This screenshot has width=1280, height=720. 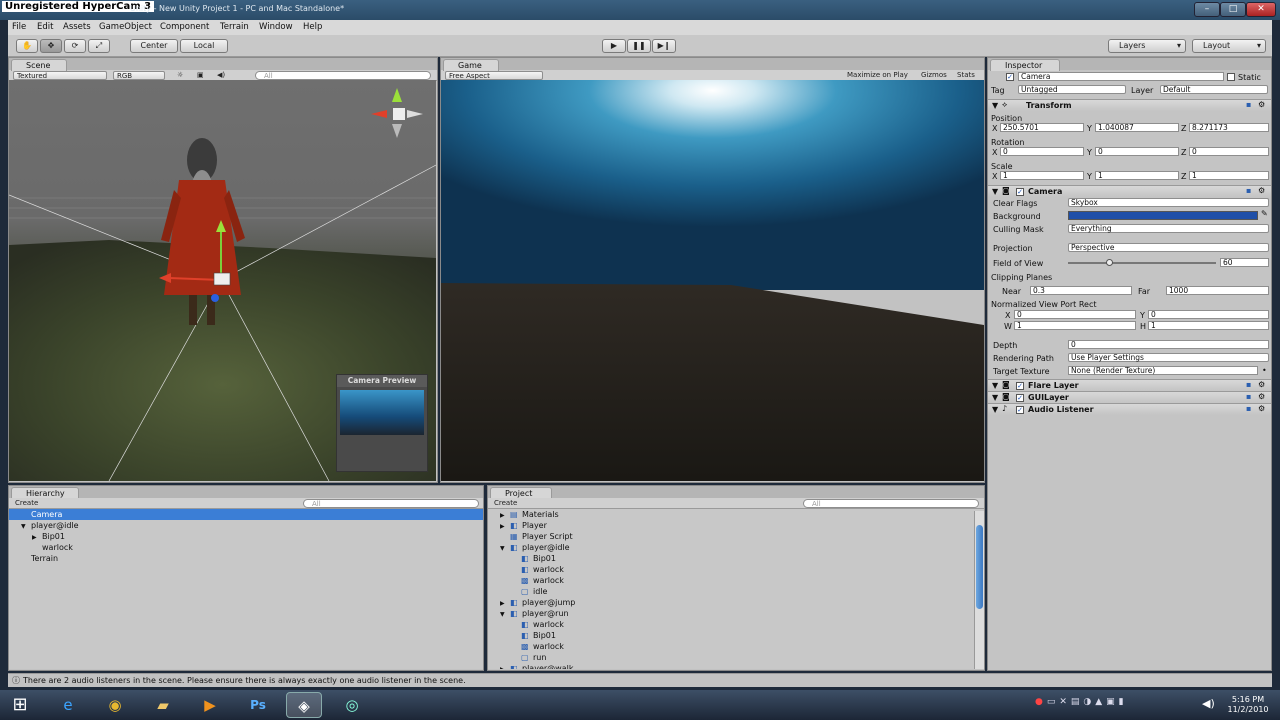 What do you see at coordinates (1129, 105) in the screenshot?
I see `transform-header: ▼ ⟡ Transform ▪ ⚙` at bounding box center [1129, 105].